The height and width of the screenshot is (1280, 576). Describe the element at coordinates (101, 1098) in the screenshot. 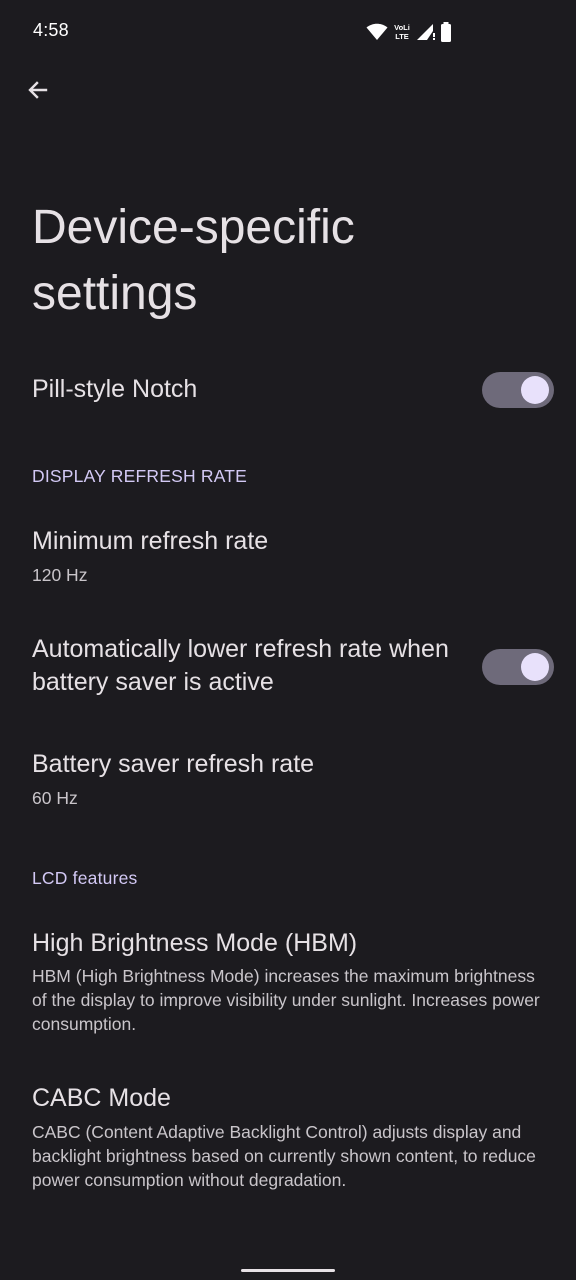

I see `cabc-label: CABC Mode` at that location.